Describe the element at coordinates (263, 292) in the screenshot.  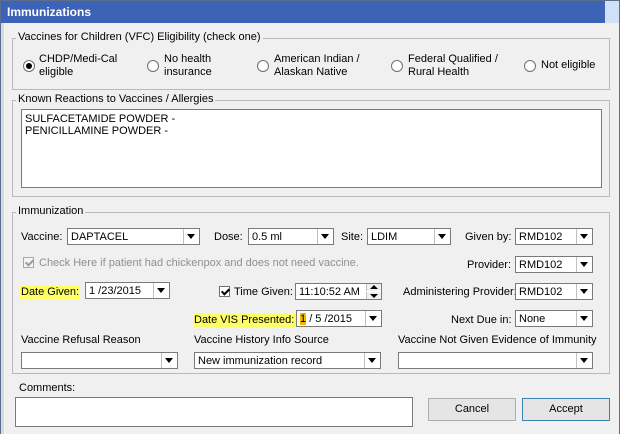
I see `time-given-label: Time Given:` at that location.